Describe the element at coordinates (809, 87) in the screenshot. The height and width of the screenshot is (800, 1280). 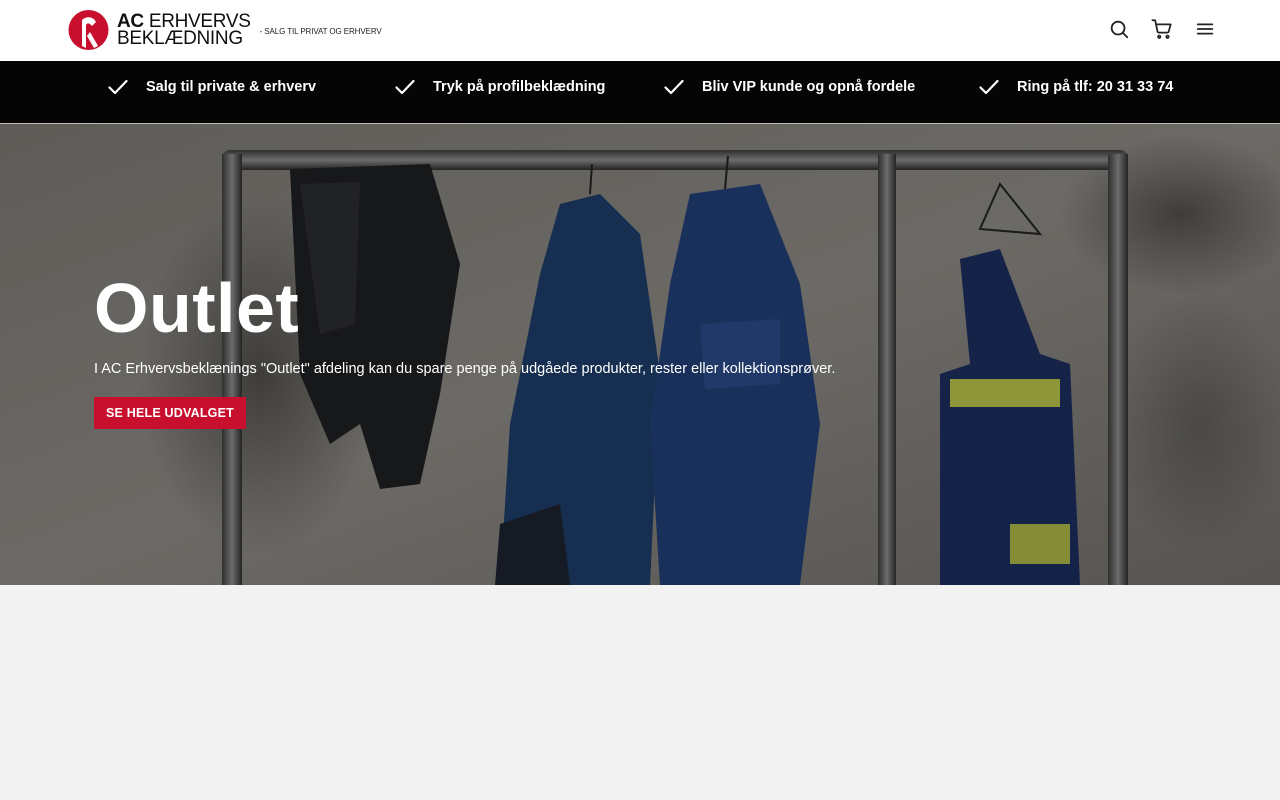
I see `usp-label: Bliv VIP kunde og opnå fordele` at that location.